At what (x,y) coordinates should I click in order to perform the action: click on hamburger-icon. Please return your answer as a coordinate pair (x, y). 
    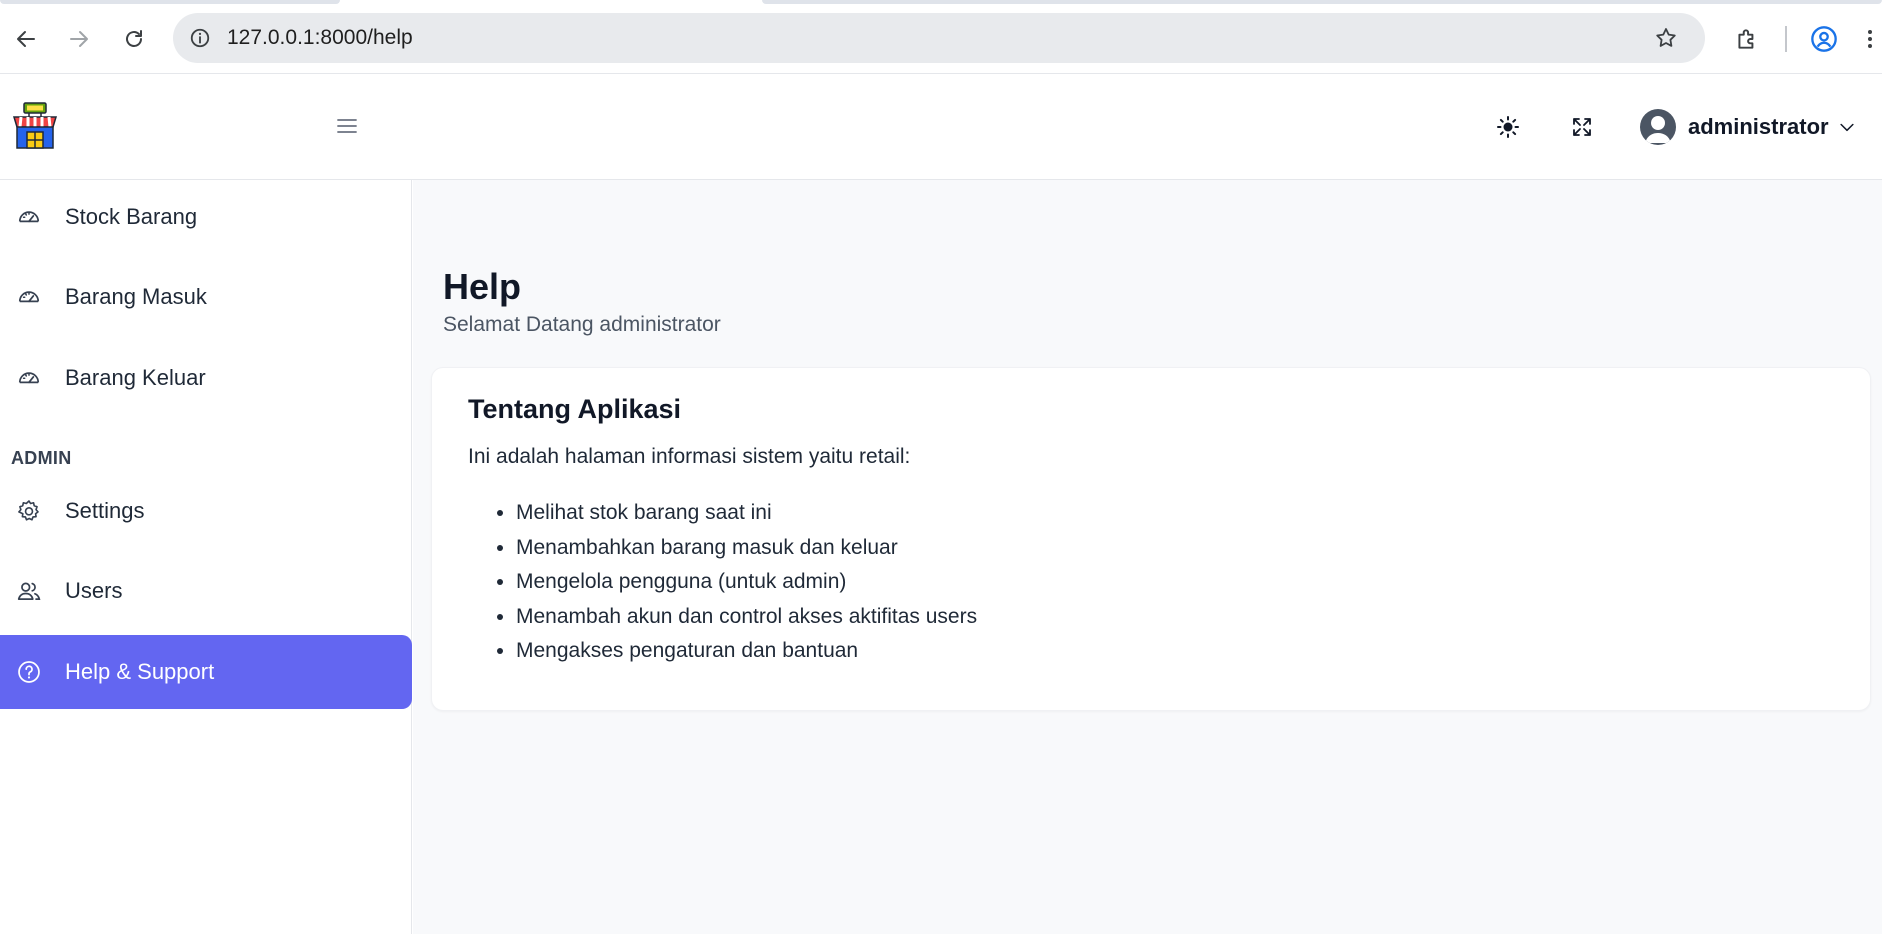
    Looking at the image, I should click on (347, 126).